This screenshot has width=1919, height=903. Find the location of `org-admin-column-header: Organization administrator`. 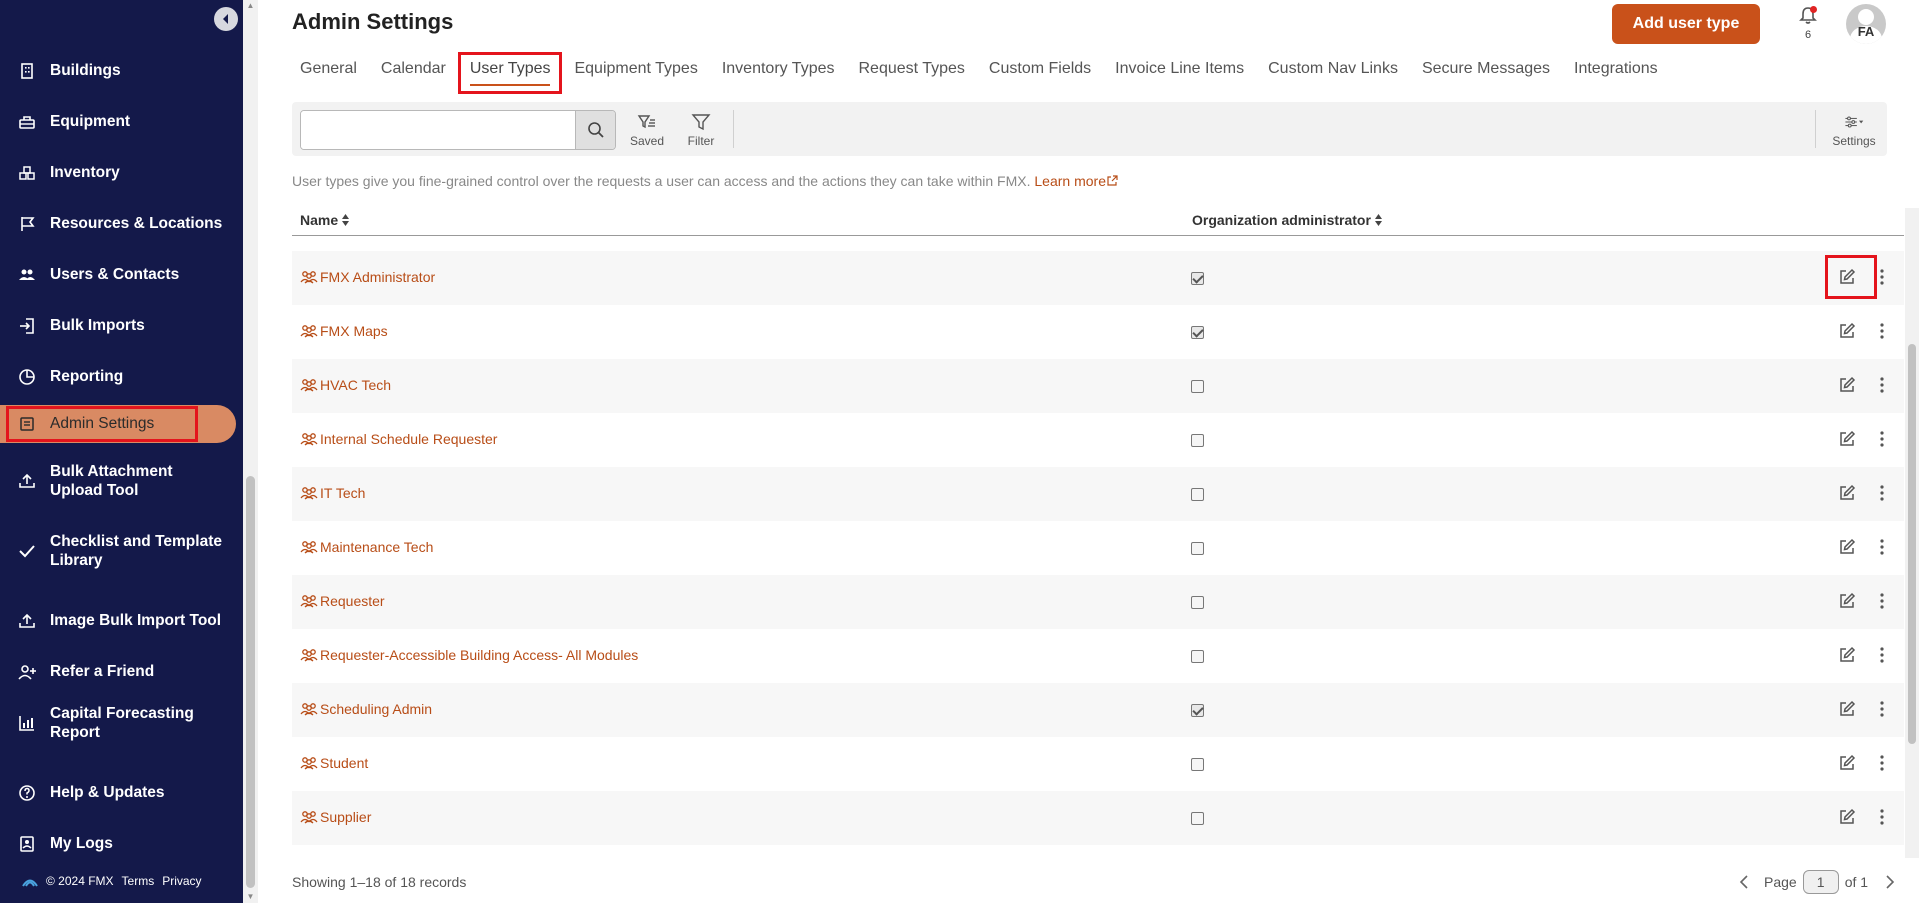

org-admin-column-header: Organization administrator is located at coordinates (1287, 220).